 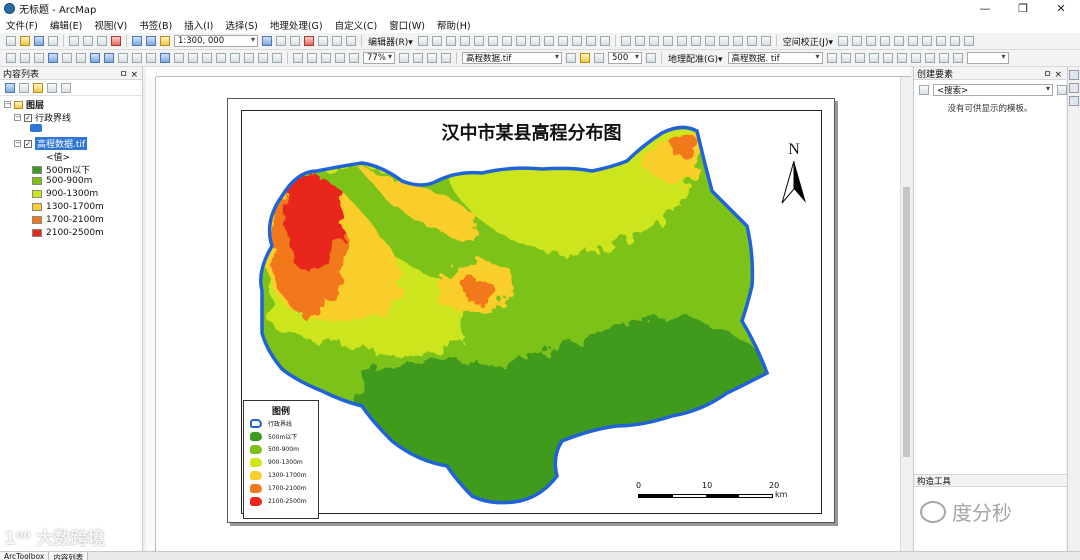 I want to click on boundary-symbol, so click(x=36, y=128).